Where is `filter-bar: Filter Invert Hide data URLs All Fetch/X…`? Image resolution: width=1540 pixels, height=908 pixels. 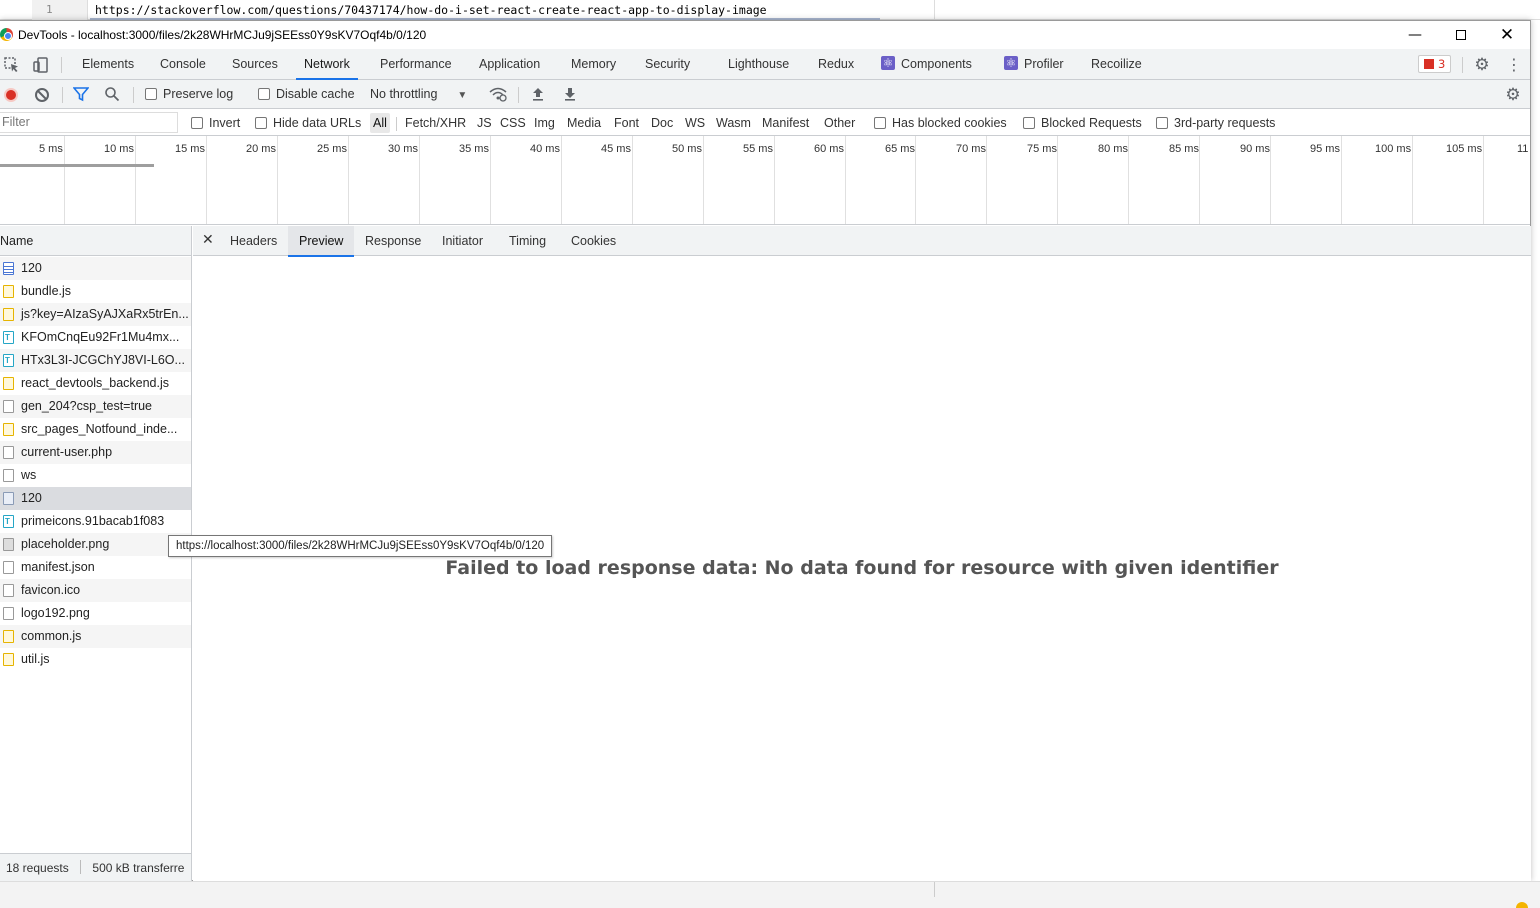
filter-bar: Filter Invert Hide data URLs All Fetch/X… is located at coordinates (765, 122).